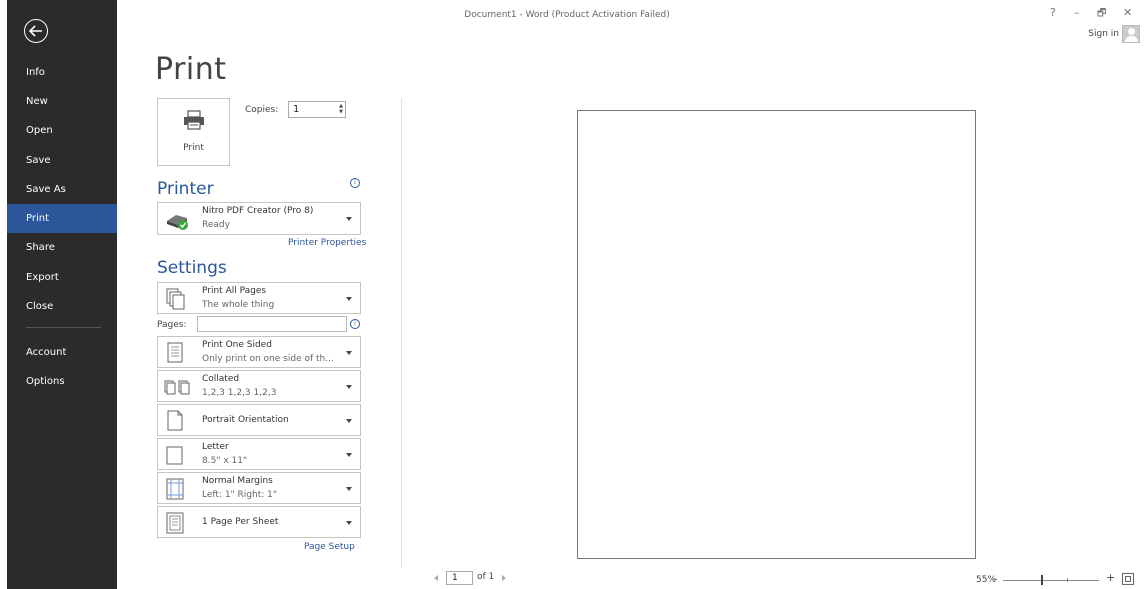  Describe the element at coordinates (175, 489) in the screenshot. I see `margins-icon` at that location.